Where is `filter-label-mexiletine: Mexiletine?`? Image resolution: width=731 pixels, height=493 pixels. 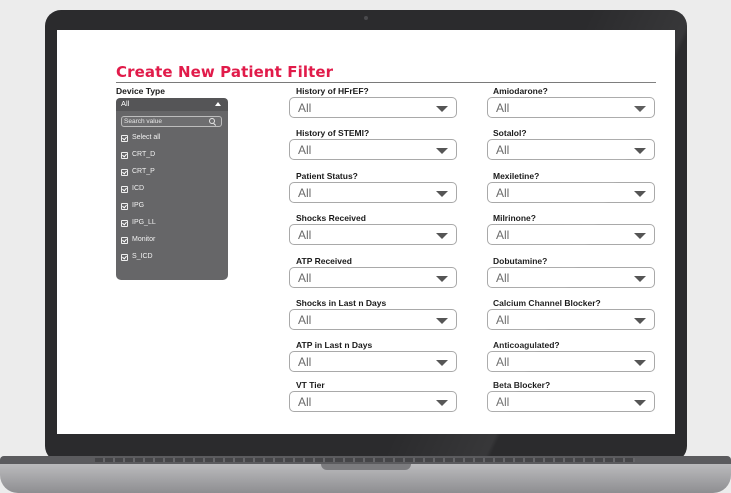 filter-label-mexiletine: Mexiletine? is located at coordinates (516, 176).